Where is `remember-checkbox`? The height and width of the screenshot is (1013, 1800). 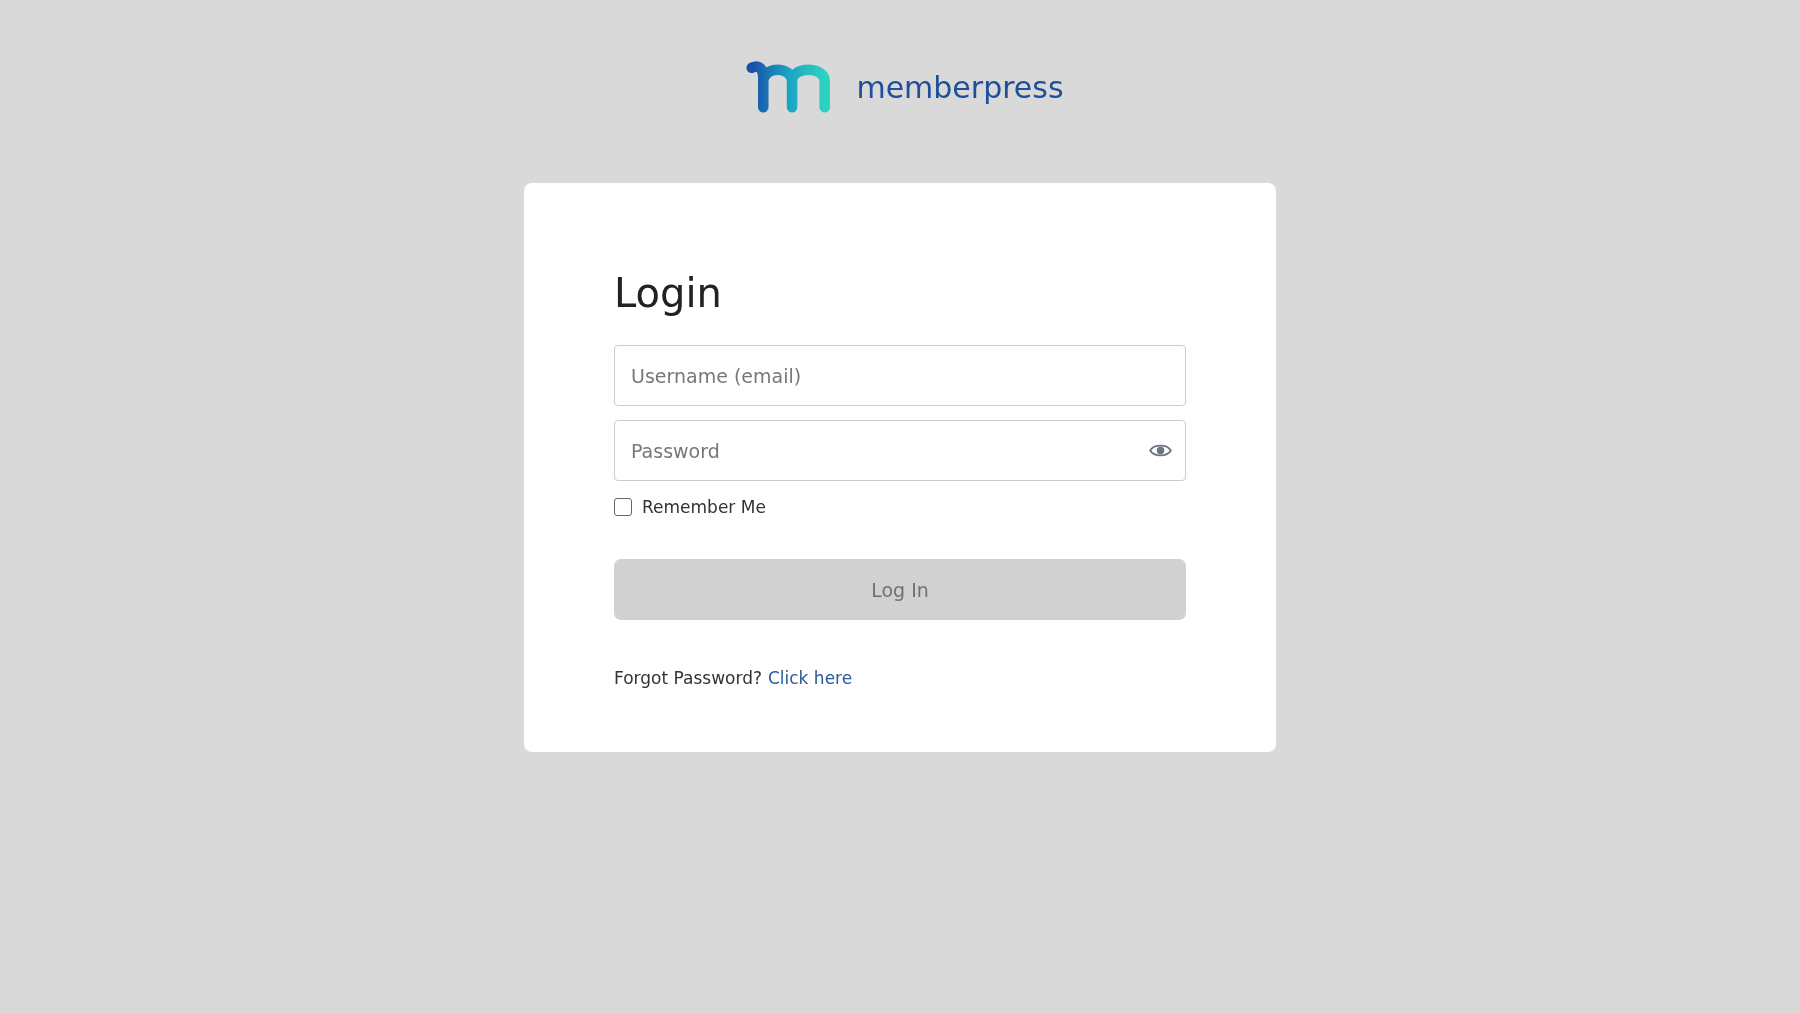 remember-checkbox is located at coordinates (623, 507).